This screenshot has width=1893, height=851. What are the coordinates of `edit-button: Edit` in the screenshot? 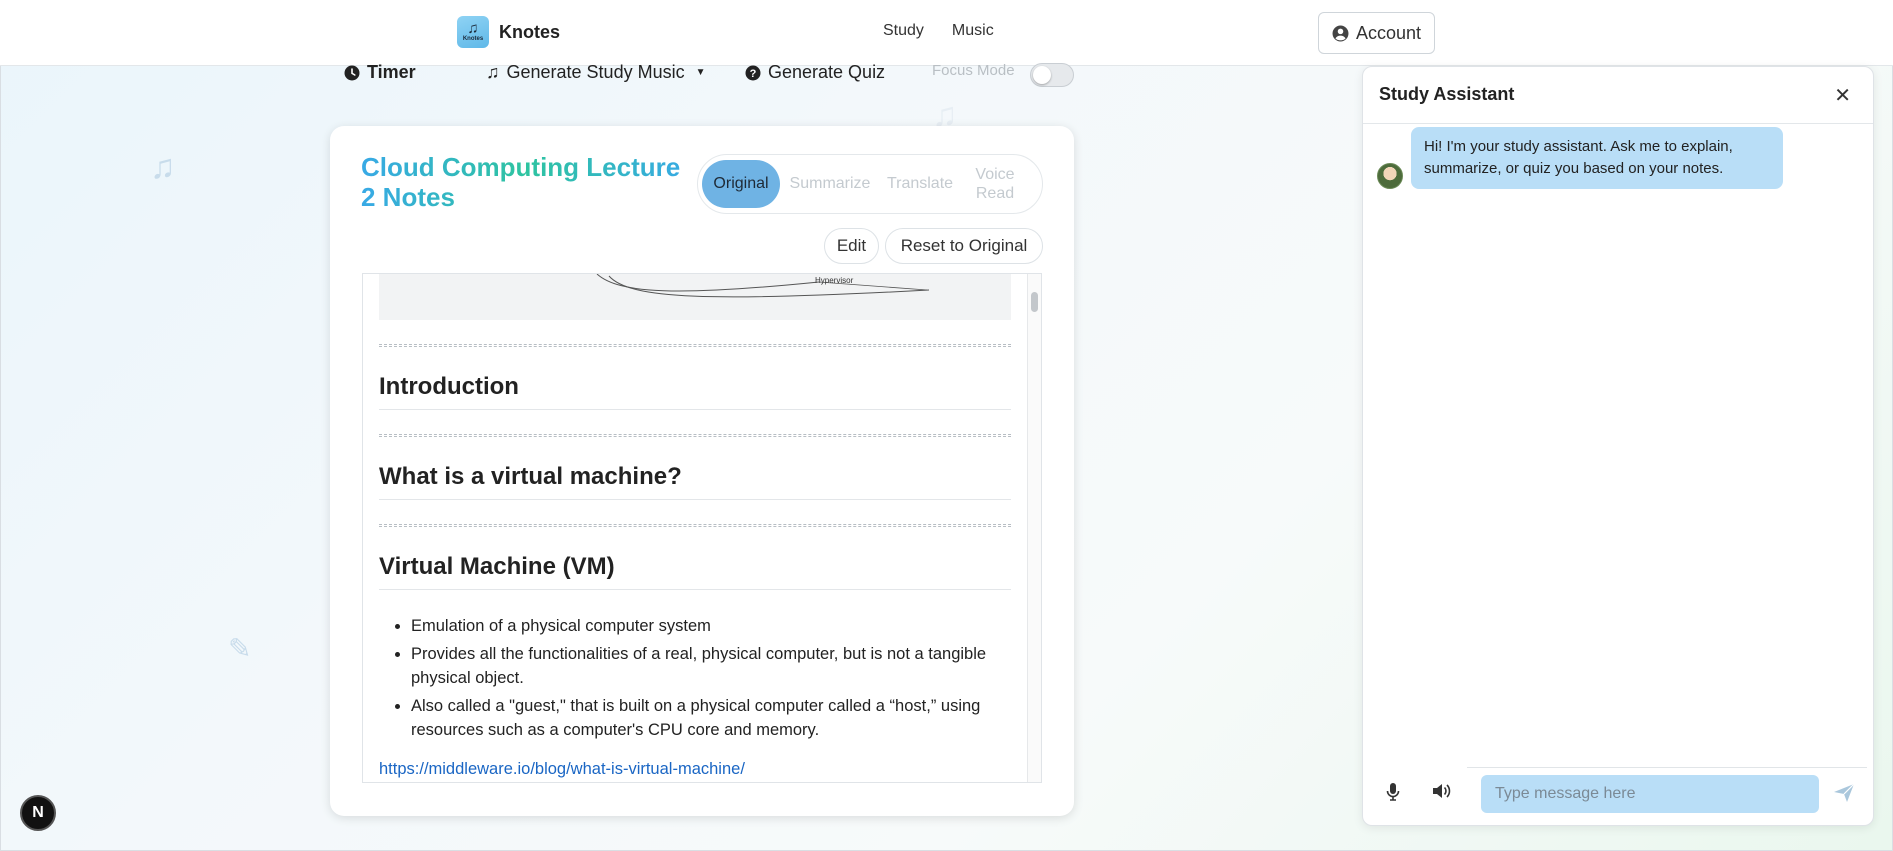 It's located at (851, 246).